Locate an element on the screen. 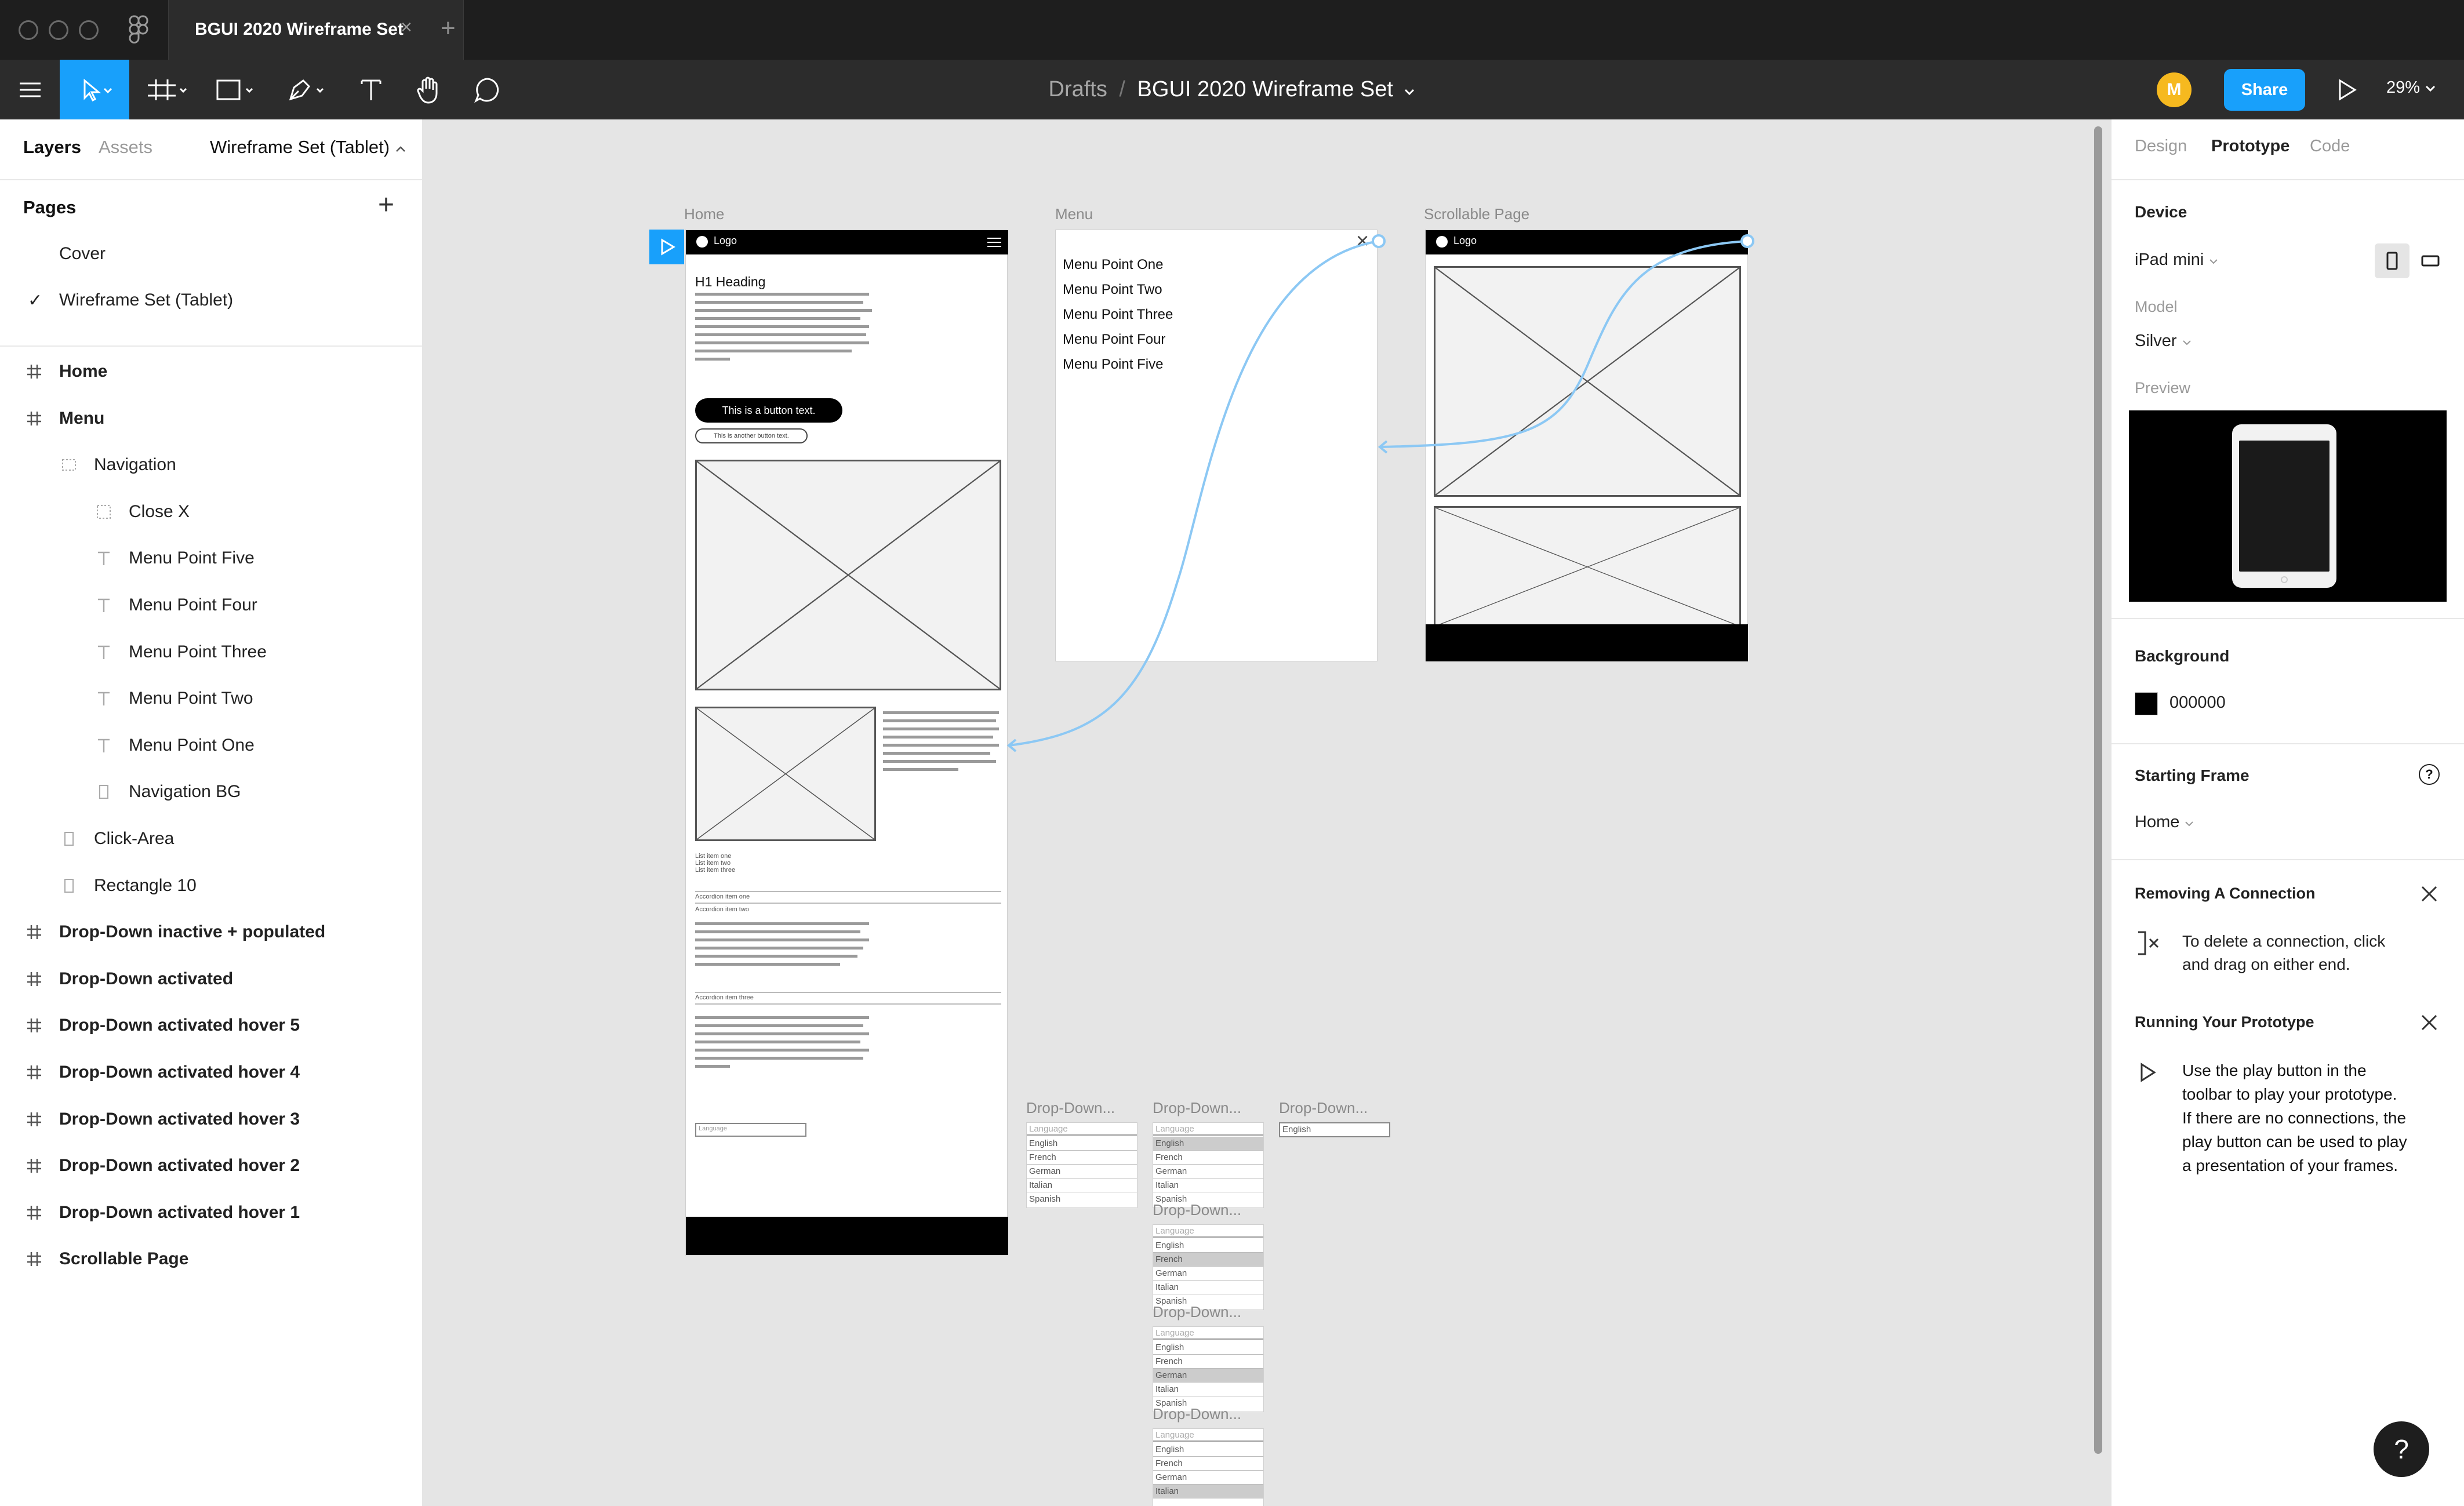 Image resolution: width=2464 pixels, height=1506 pixels. dropdown-option-hover: French is located at coordinates (1208, 1260).